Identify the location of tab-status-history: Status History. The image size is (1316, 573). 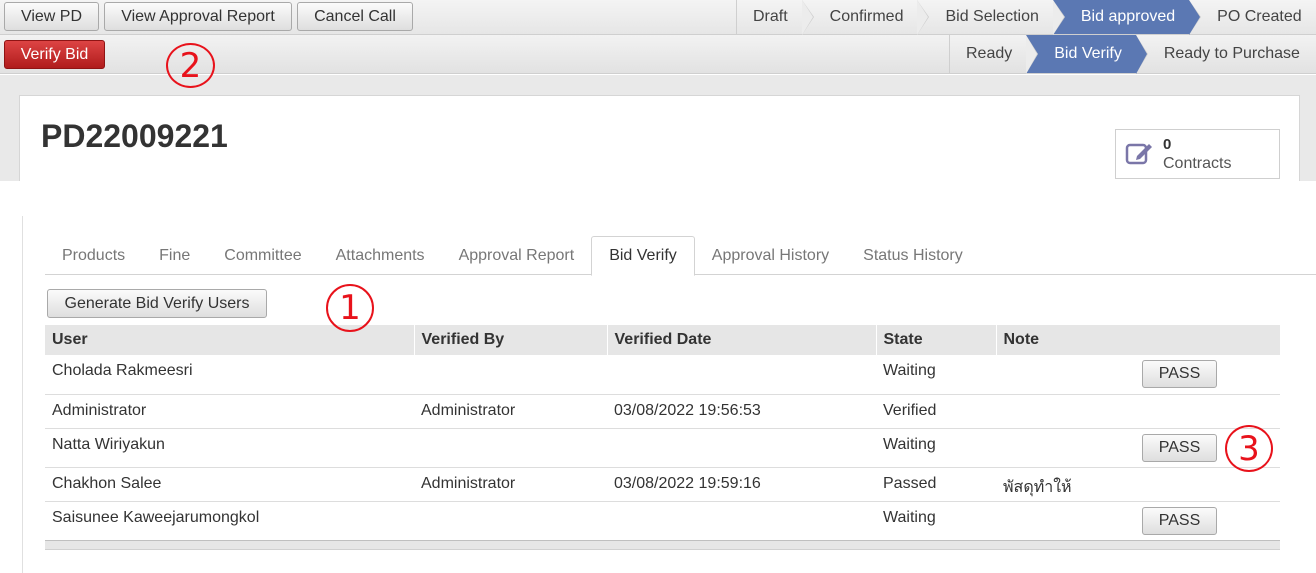
(913, 255).